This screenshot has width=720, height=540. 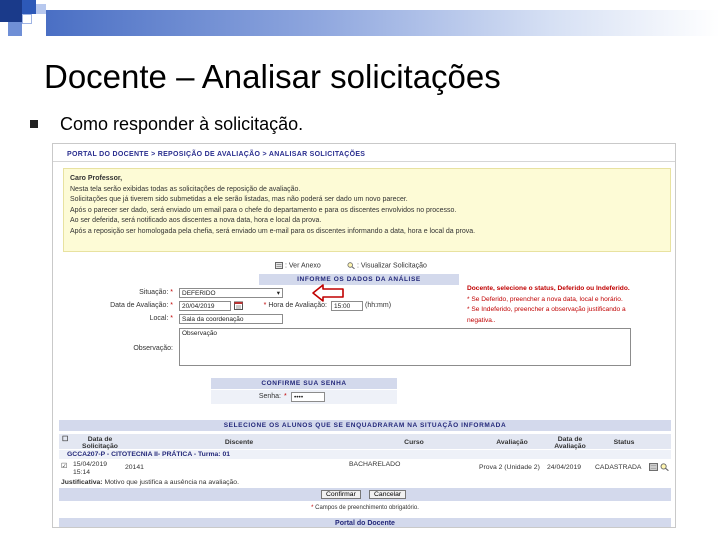 What do you see at coordinates (359, 279) in the screenshot?
I see `analysis-section-title: INFORME OS DADOS DA ANÁLISE` at bounding box center [359, 279].